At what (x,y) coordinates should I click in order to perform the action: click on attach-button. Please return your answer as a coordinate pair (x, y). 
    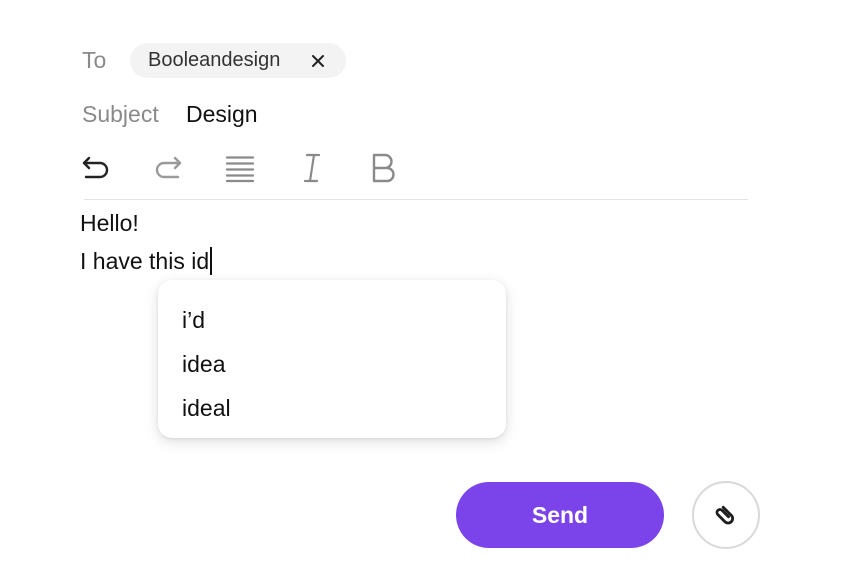
    Looking at the image, I should click on (726, 515).